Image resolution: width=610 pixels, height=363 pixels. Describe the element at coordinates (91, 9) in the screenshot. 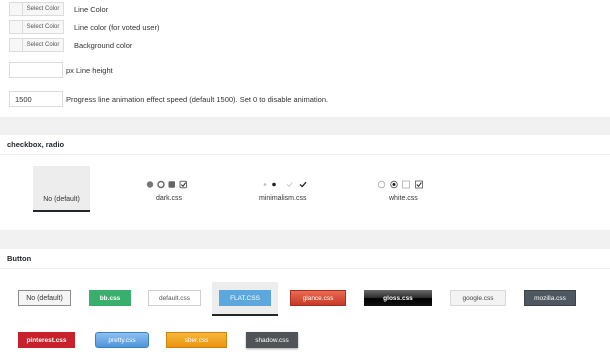

I see `line-color-label: Line Color` at that location.